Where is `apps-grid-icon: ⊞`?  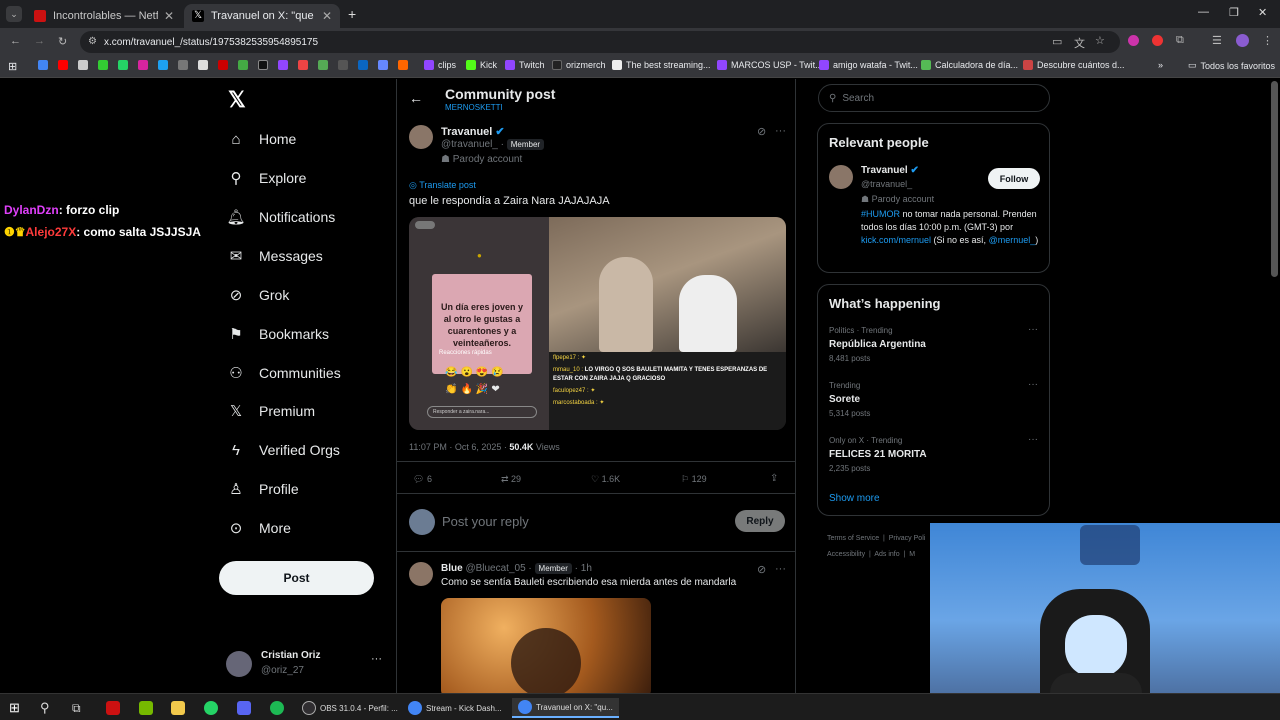
apps-grid-icon: ⊞ is located at coordinates (12, 66).